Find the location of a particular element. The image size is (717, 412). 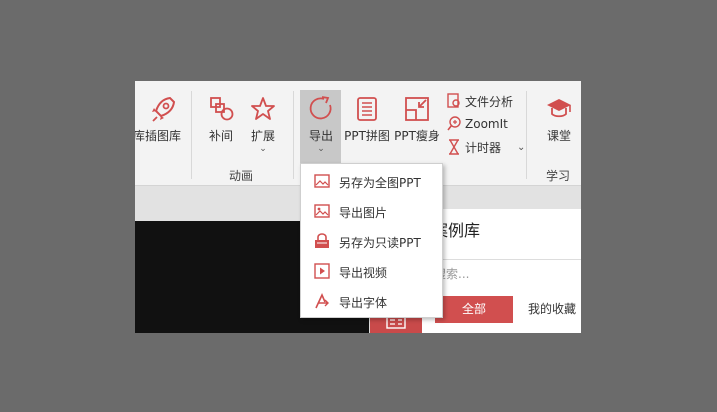

zoomit-label: ZoomIt is located at coordinates (486, 124).